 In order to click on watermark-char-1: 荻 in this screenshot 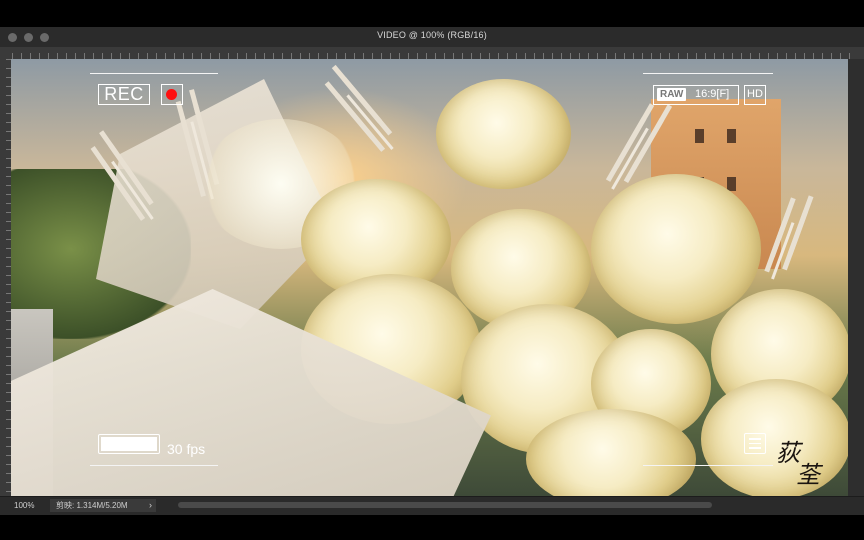, I will do `click(788, 453)`.